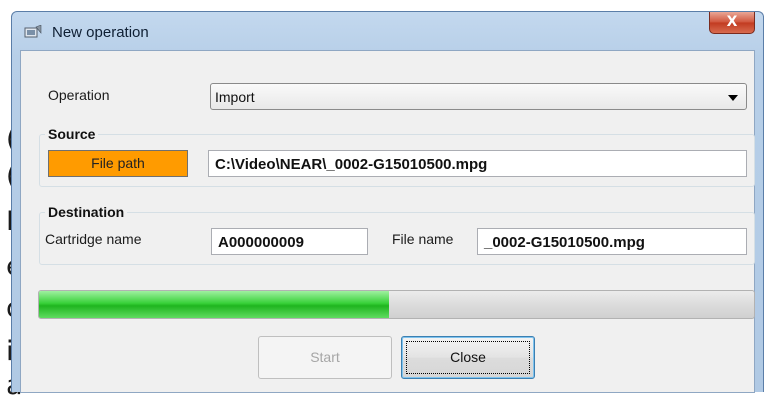 The width and height of the screenshot is (771, 401). Describe the element at coordinates (118, 163) in the screenshot. I see `file-path-button: File path` at that location.